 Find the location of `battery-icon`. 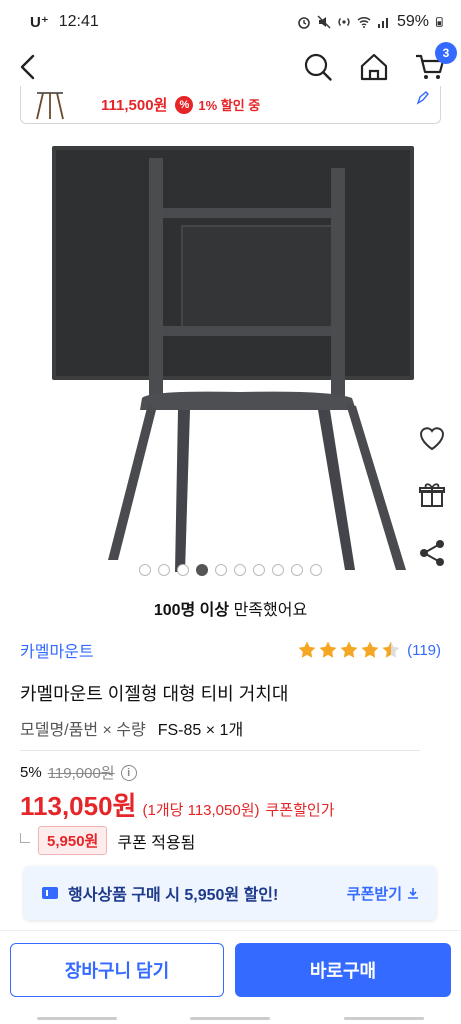

battery-icon is located at coordinates (439, 22).